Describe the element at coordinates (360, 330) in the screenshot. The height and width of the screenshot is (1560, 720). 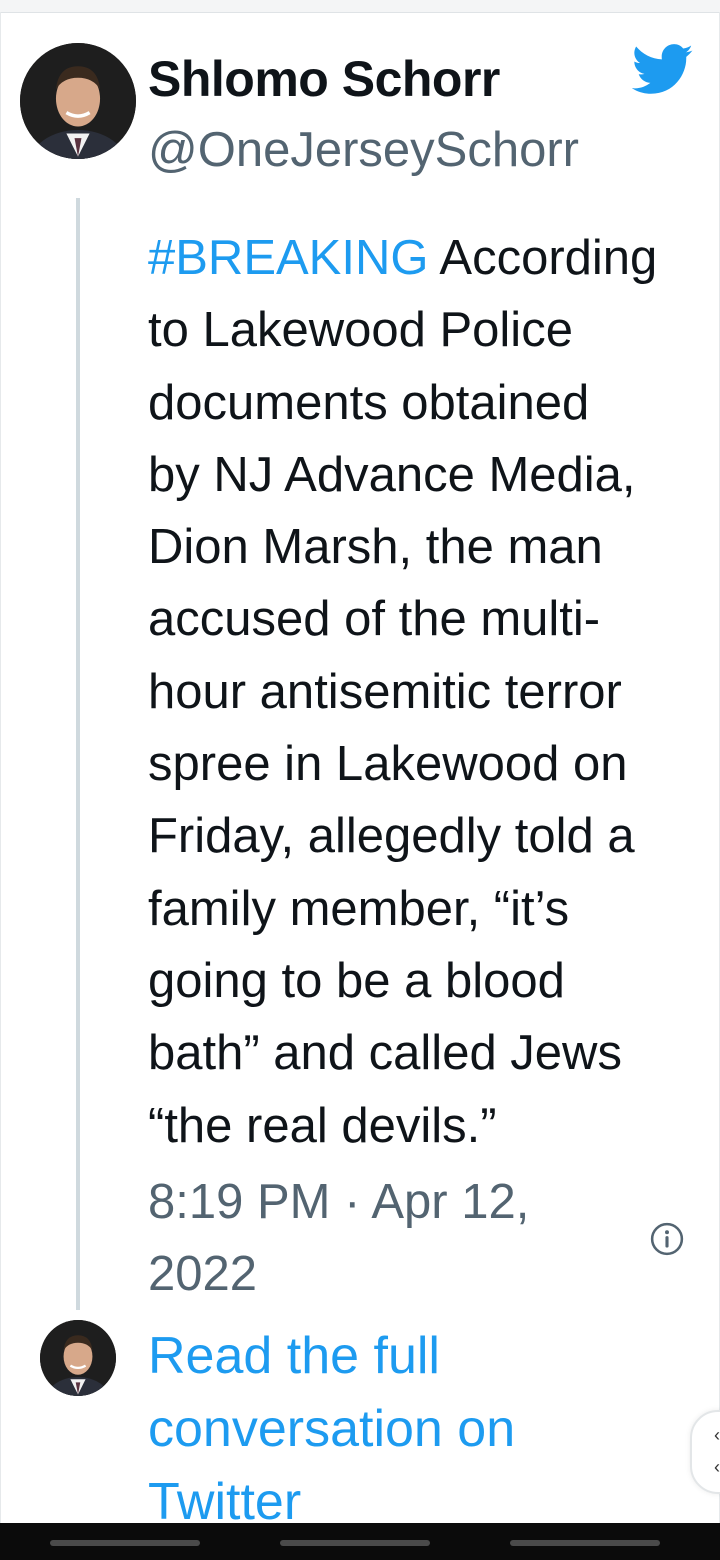
I see `tweet-line: to Lakewood Police` at that location.